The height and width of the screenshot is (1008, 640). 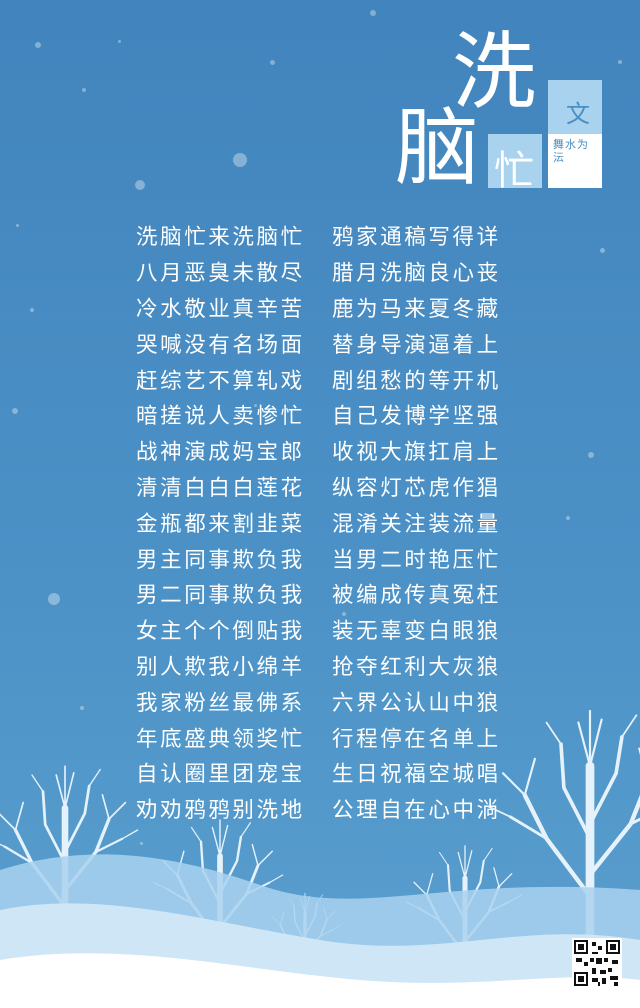 What do you see at coordinates (318, 345) in the screenshot?
I see `poem-line: 哭喊没有名场面 替身导演逼着上` at bounding box center [318, 345].